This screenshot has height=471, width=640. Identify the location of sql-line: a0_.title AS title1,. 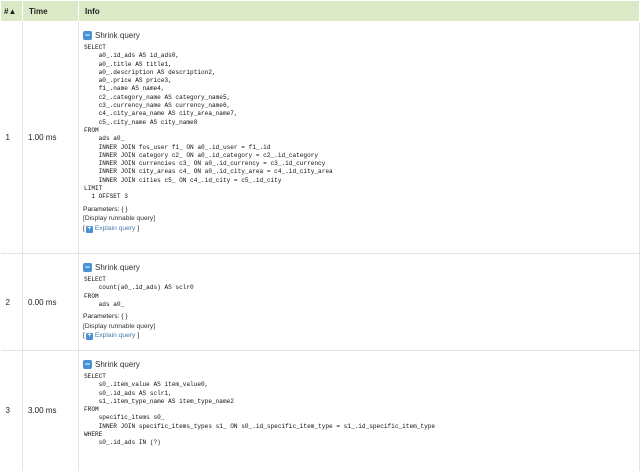
(128, 64).